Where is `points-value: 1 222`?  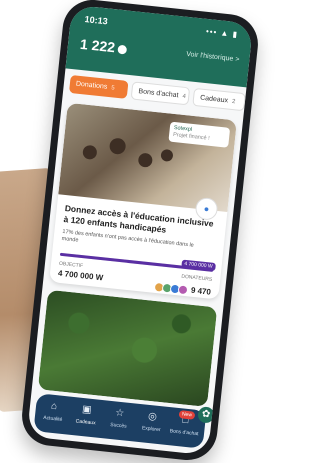 points-value: 1 222 is located at coordinates (97, 45).